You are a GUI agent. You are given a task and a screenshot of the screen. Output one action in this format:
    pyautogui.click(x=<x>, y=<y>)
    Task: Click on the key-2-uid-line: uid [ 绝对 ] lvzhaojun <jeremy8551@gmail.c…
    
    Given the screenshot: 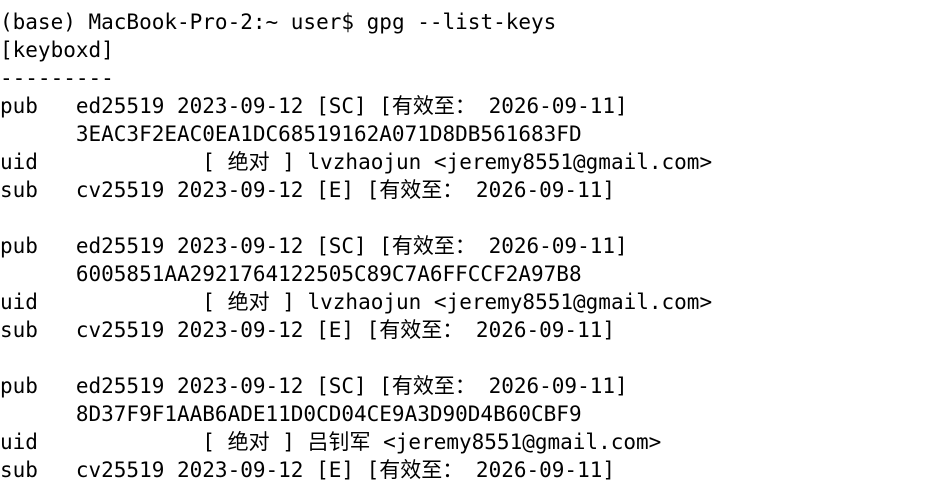 What is the action you would take?
    pyautogui.click(x=356, y=302)
    